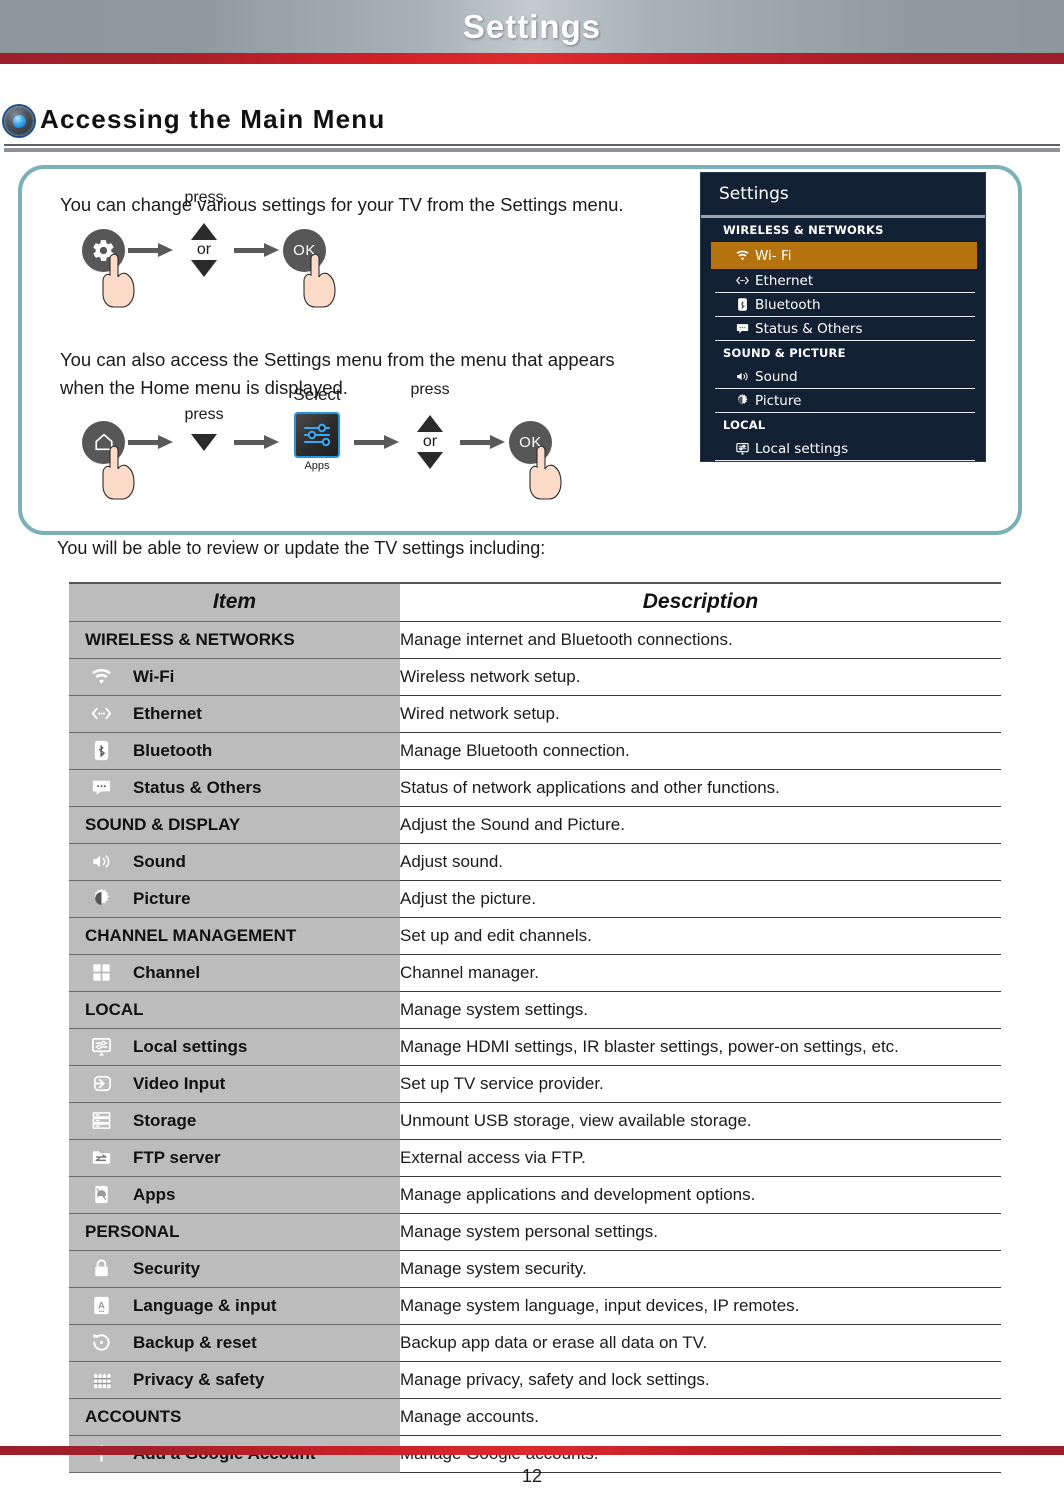 This screenshot has height=1503, width=1064. What do you see at coordinates (845, 401) in the screenshot?
I see `tv-menu-item-picture: Picture` at bounding box center [845, 401].